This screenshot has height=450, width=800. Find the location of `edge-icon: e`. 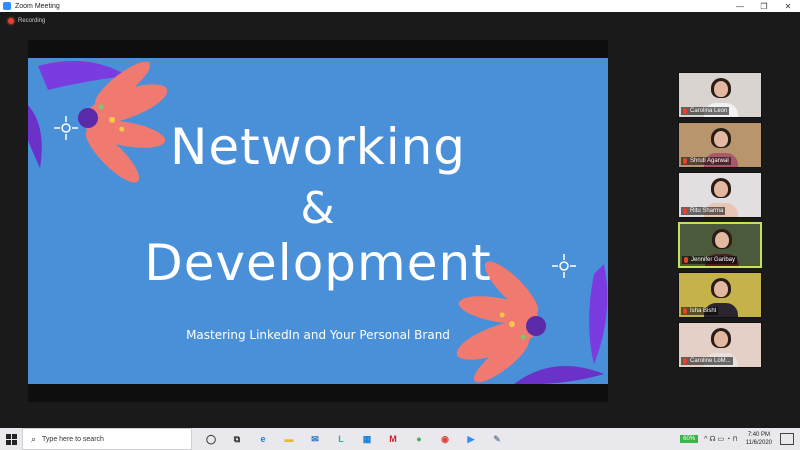

edge-icon: e is located at coordinates (263, 439).